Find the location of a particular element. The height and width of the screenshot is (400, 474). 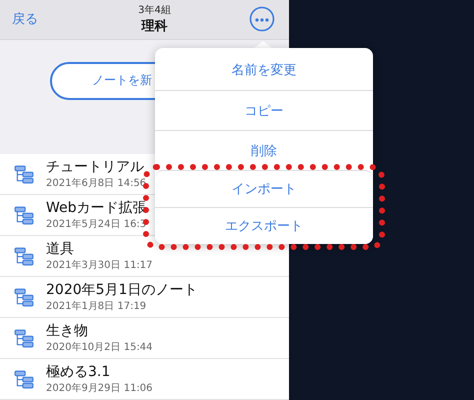

menu-item: コピー is located at coordinates (264, 110).